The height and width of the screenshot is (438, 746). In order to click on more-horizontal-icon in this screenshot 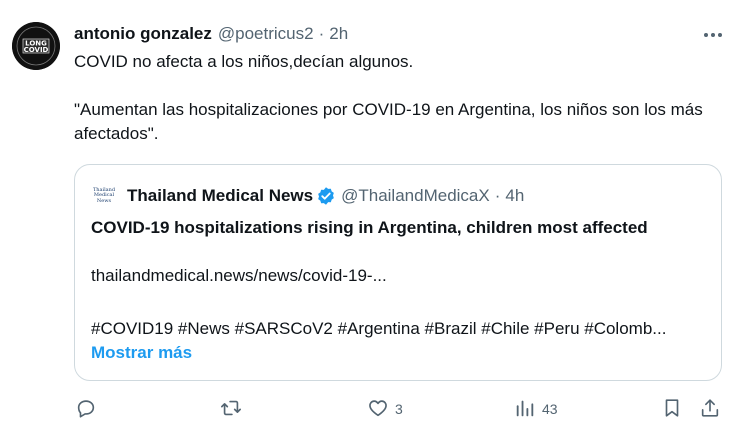, I will do `click(713, 35)`.